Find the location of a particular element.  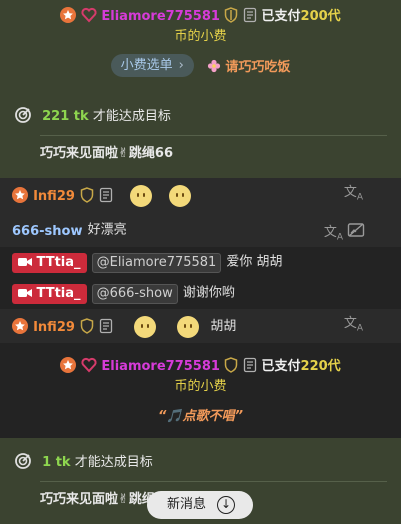

chat-message: 好漂亮 is located at coordinates (107, 230).